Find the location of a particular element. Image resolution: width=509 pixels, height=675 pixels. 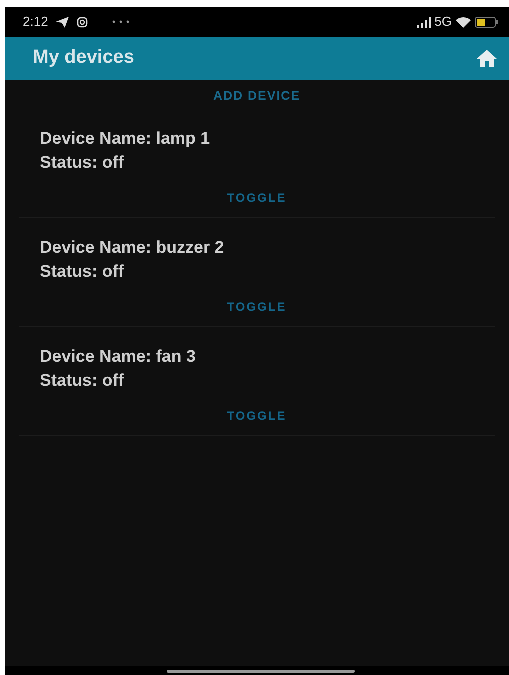

device-name: Device Name: buzzer 2 is located at coordinates (133, 247).